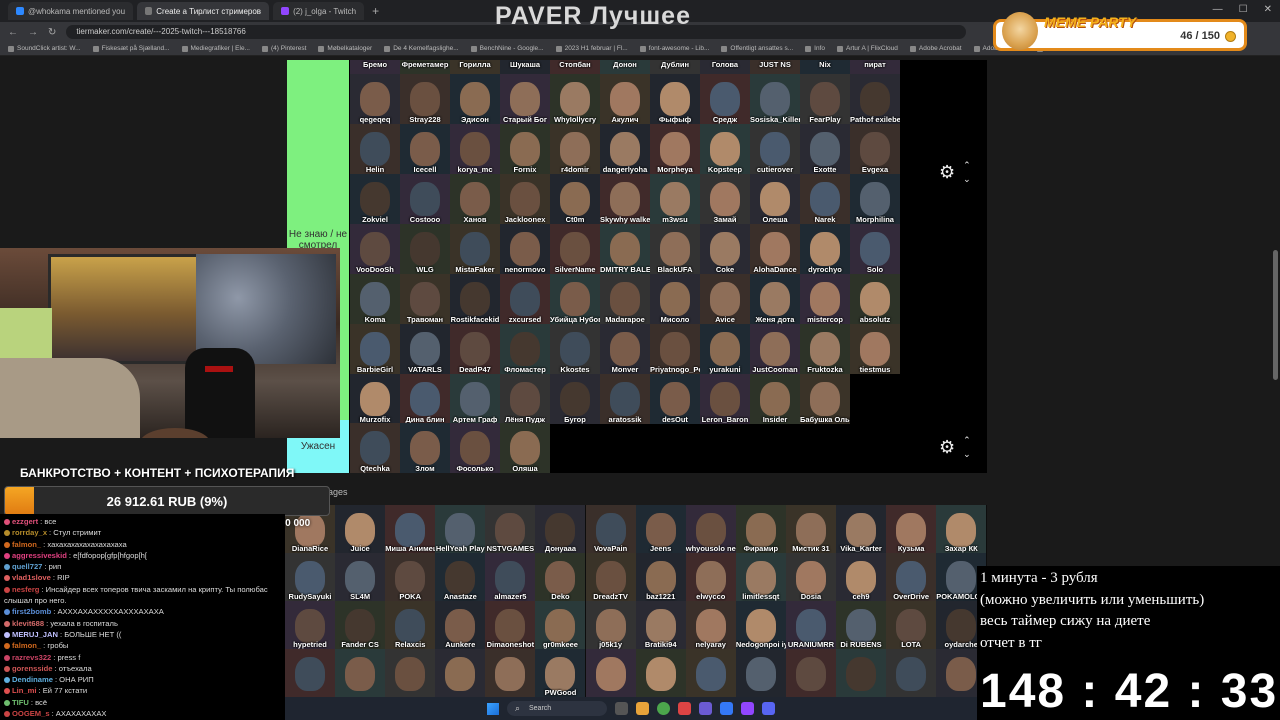 This screenshot has width=1280, height=720. Describe the element at coordinates (610, 625) in the screenshot. I see `streamer-tile: j05k1y` at that location.